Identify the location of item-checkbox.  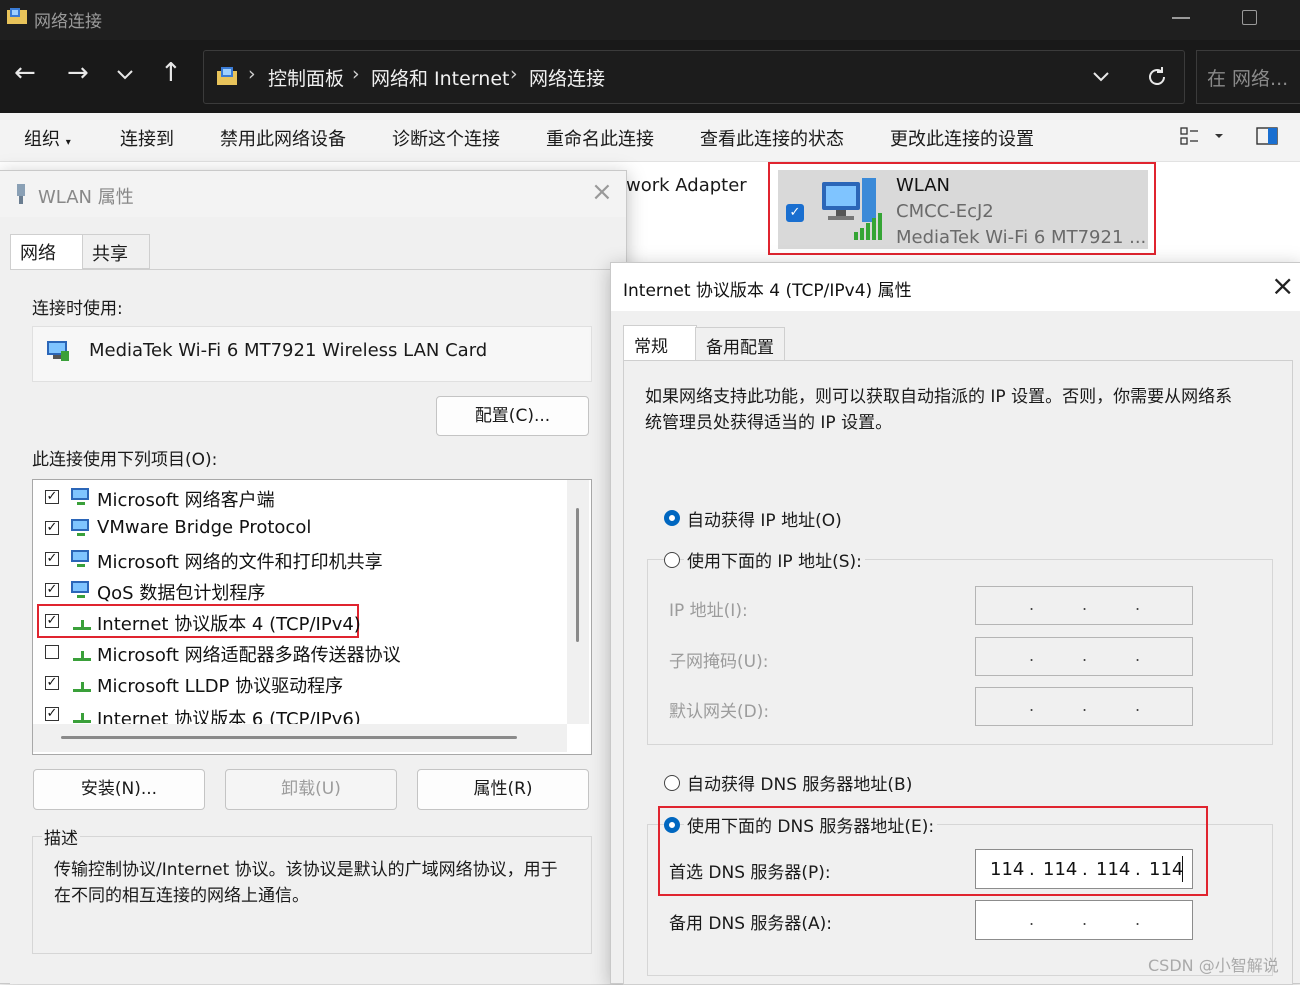
(52, 652).